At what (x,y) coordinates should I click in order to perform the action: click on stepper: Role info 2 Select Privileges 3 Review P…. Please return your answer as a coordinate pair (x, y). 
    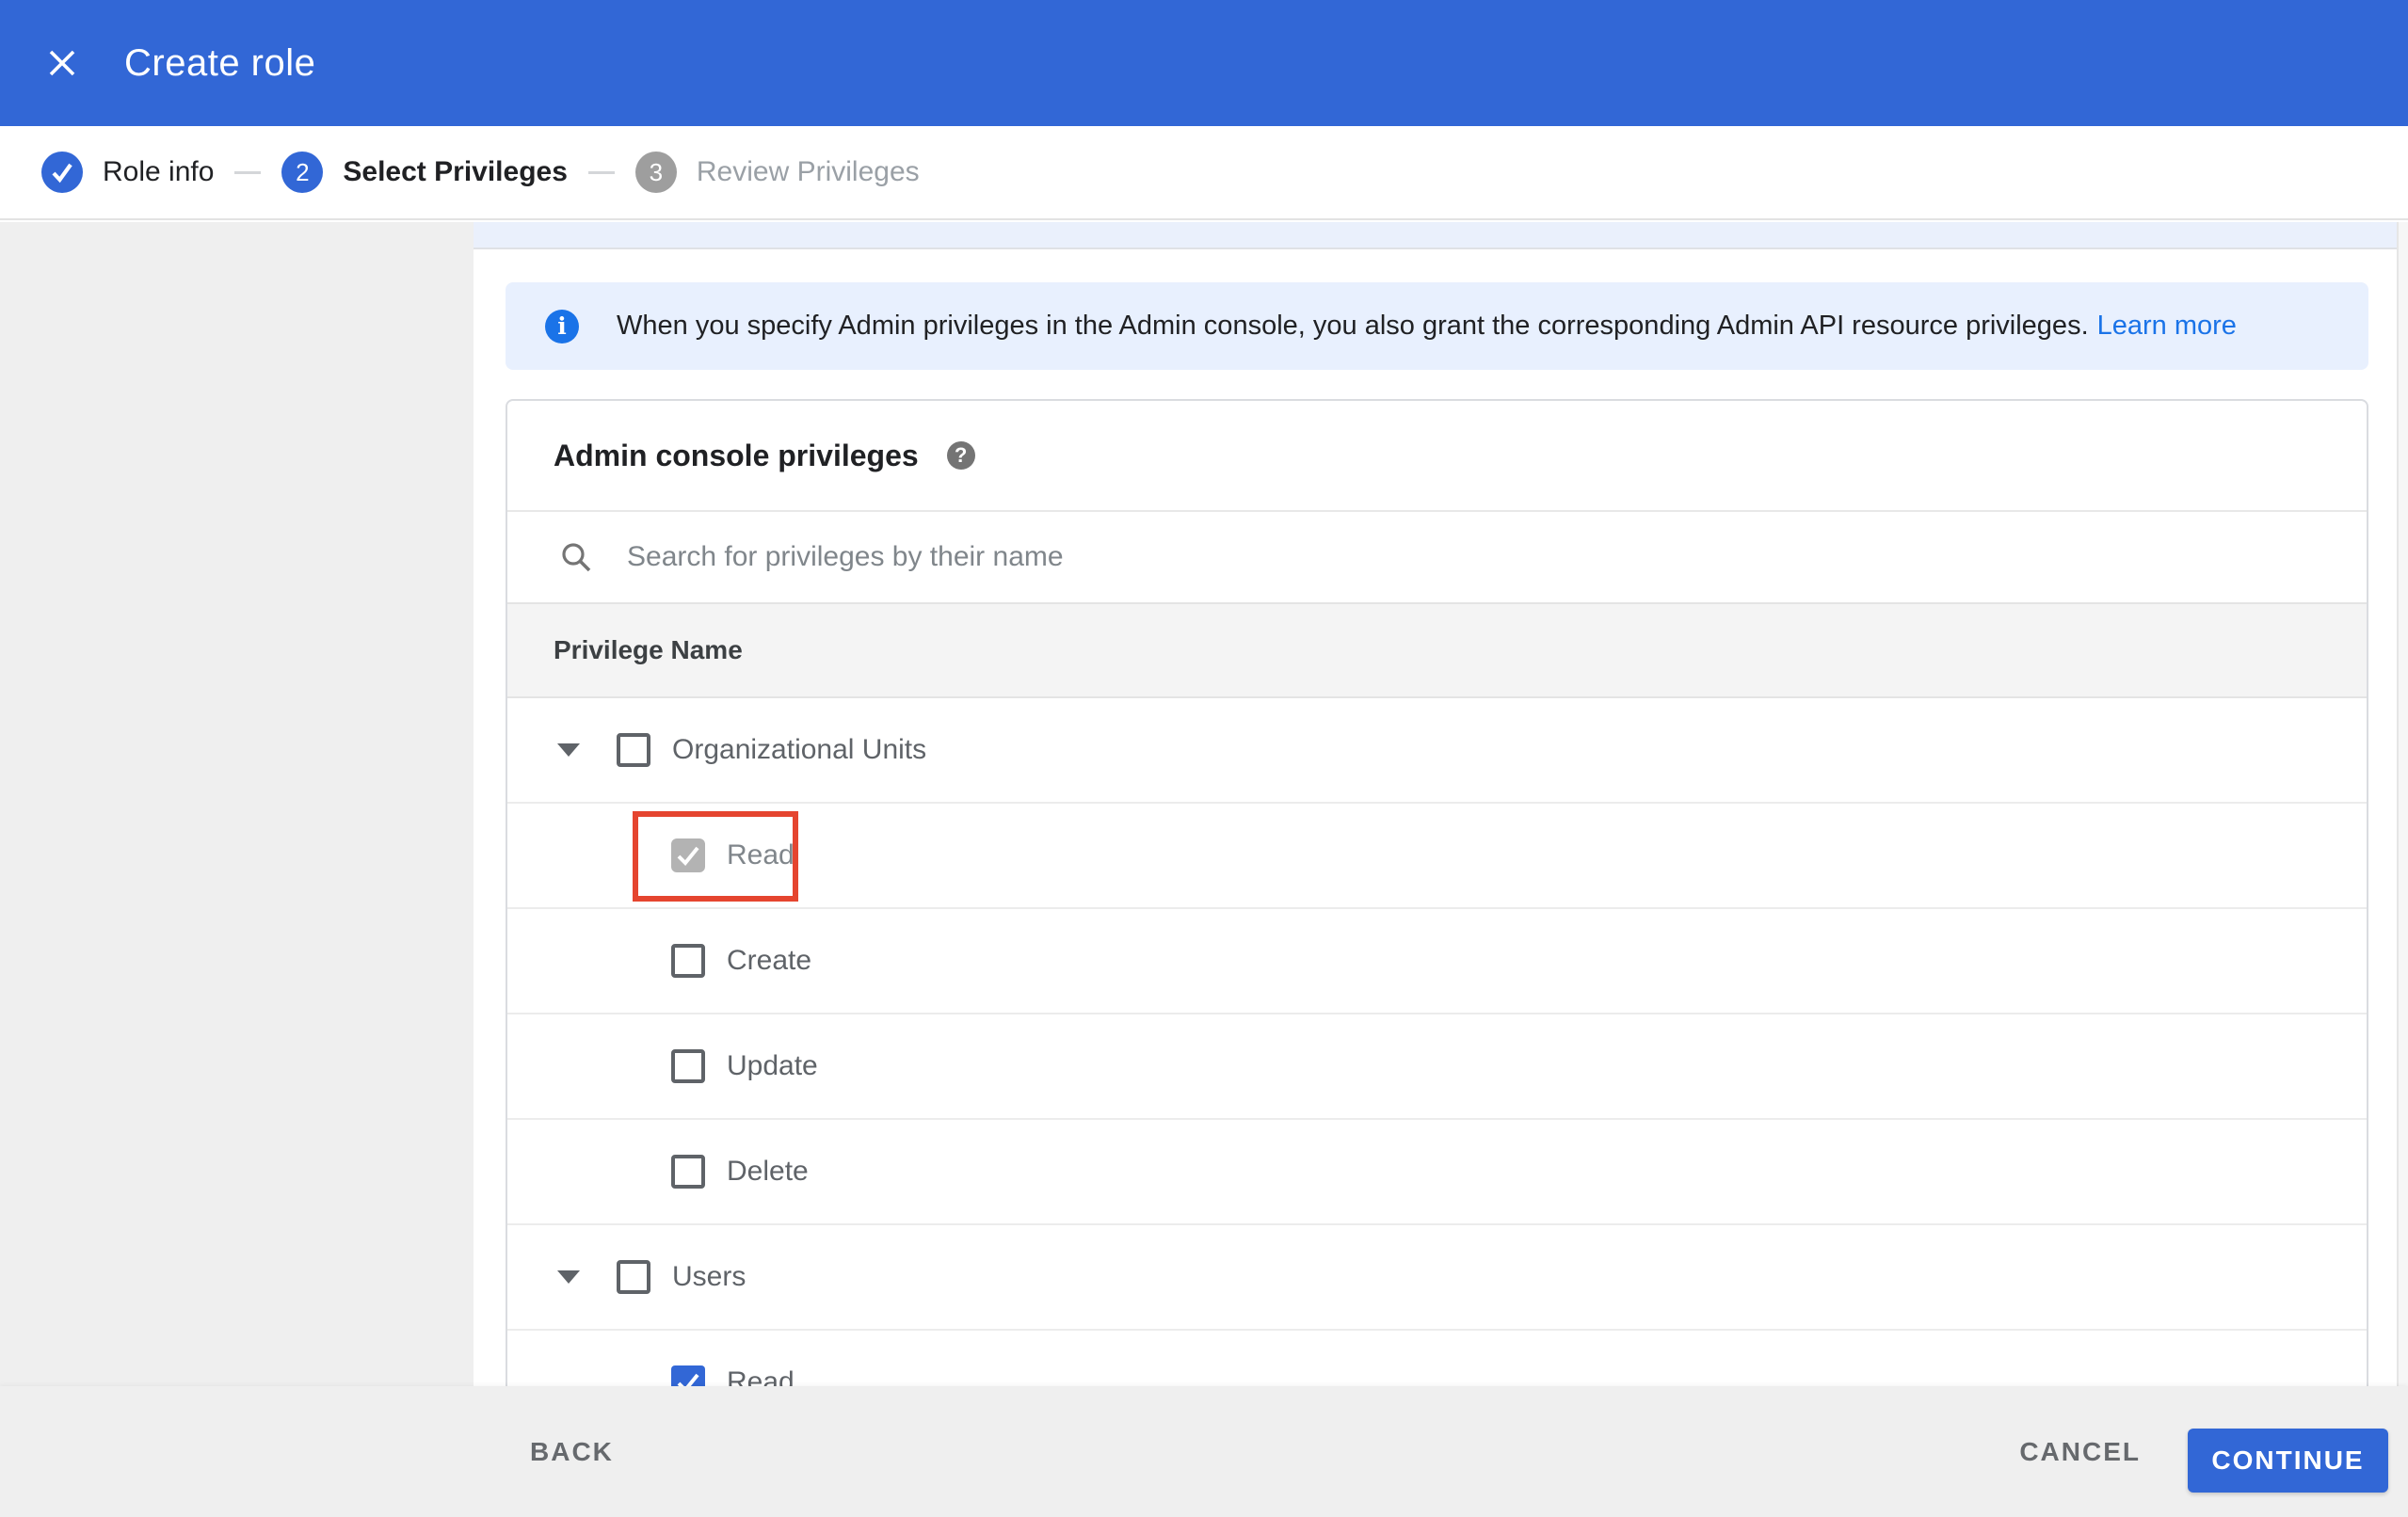
    Looking at the image, I should click on (1204, 173).